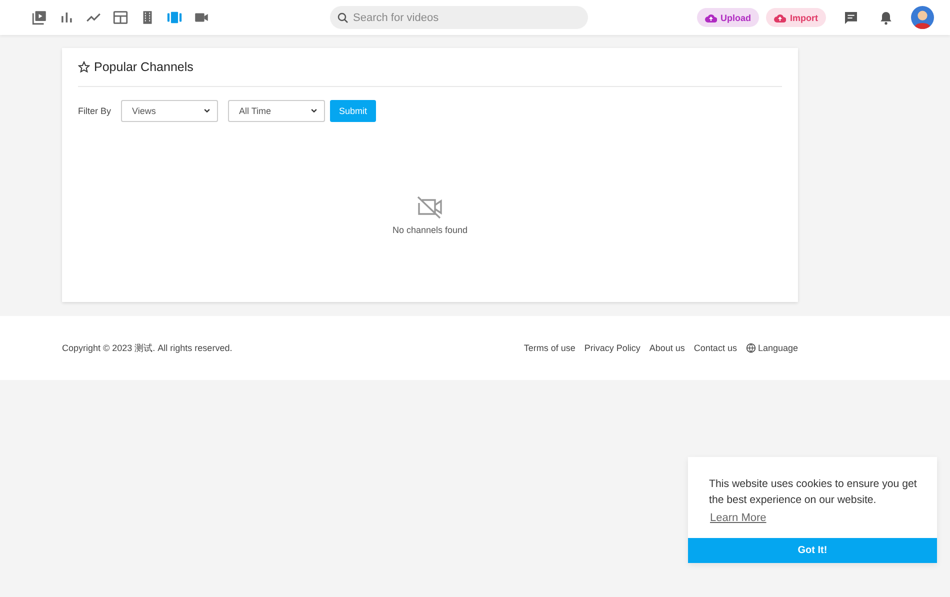 Image resolution: width=950 pixels, height=597 pixels. What do you see at coordinates (430, 207) in the screenshot?
I see `video-off-icon` at bounding box center [430, 207].